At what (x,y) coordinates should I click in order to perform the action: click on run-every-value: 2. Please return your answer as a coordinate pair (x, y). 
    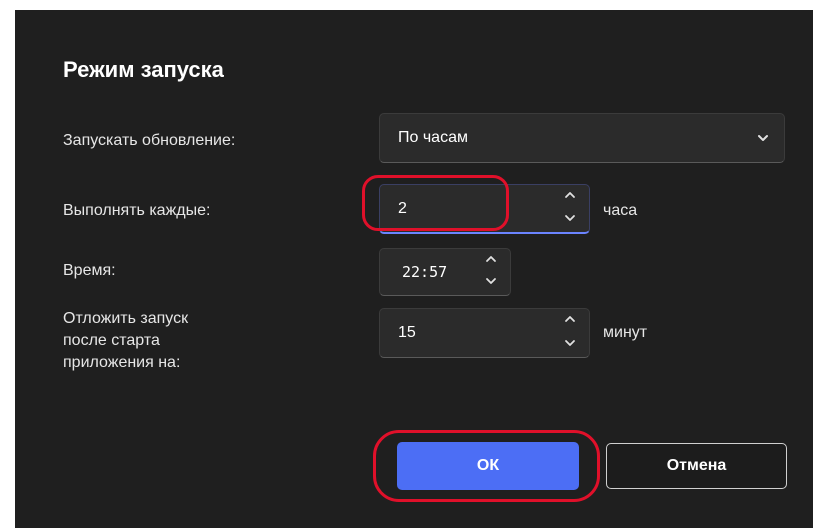
    Looking at the image, I should click on (402, 208).